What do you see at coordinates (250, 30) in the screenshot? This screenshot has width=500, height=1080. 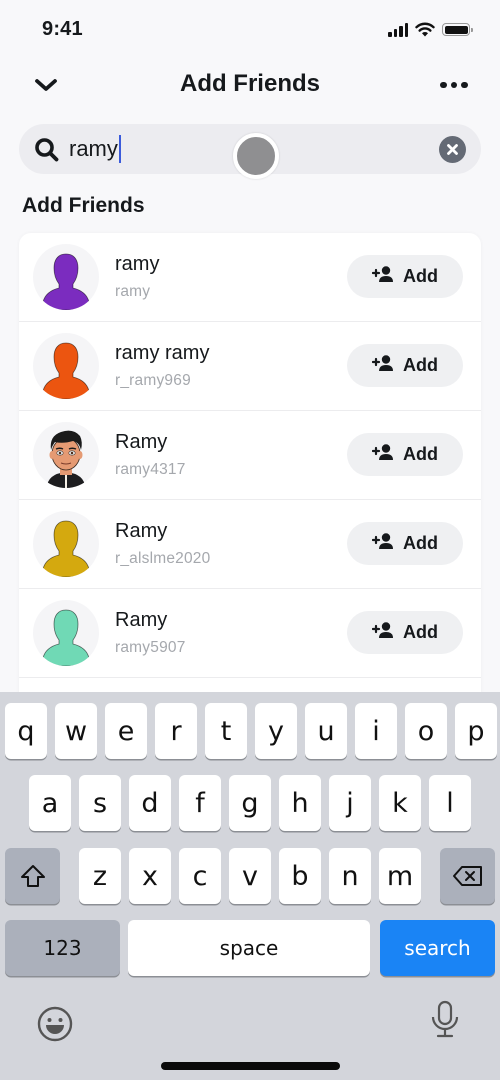 I see `status-bar: 9:41` at bounding box center [250, 30].